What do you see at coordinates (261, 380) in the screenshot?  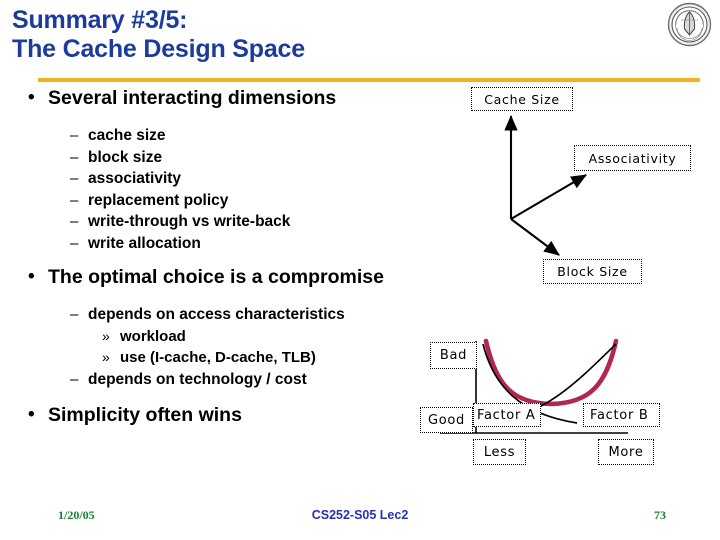 I see `bullet-technology-cost: depends on technology / cost` at bounding box center [261, 380].